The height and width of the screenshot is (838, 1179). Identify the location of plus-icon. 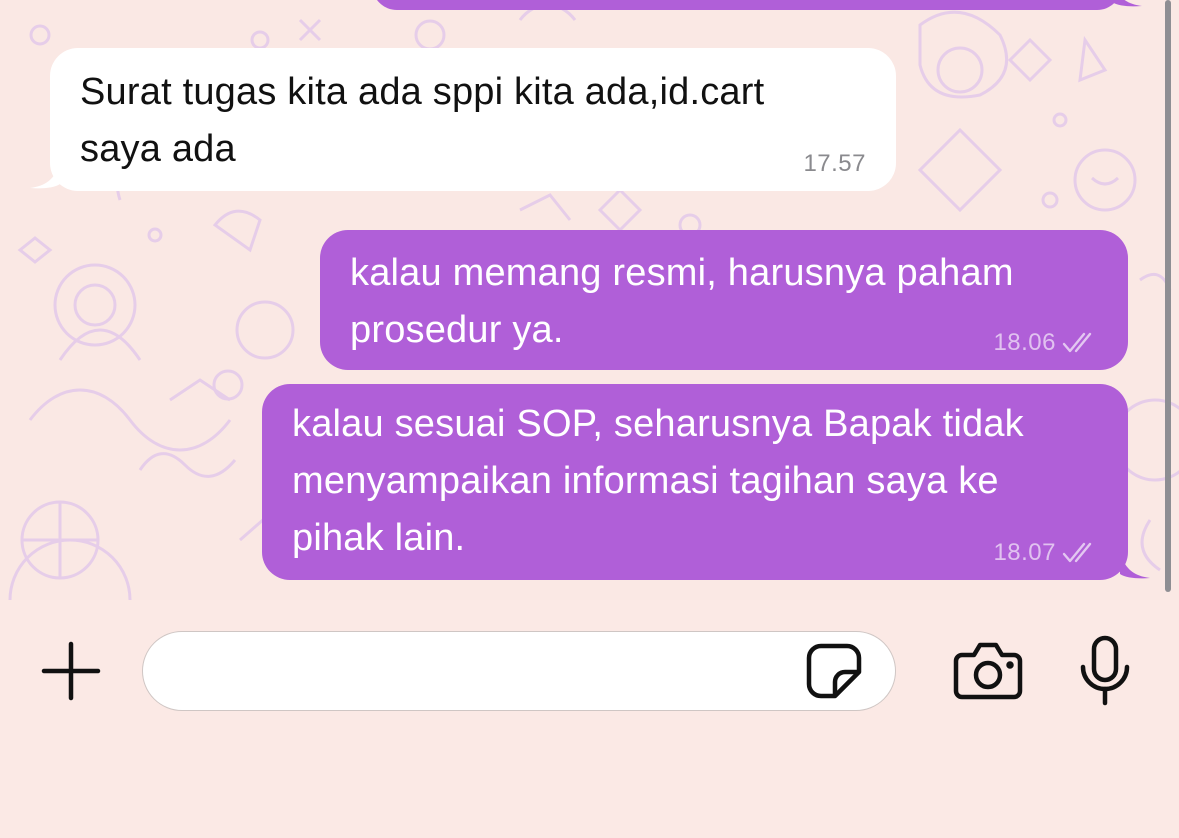
(71, 671).